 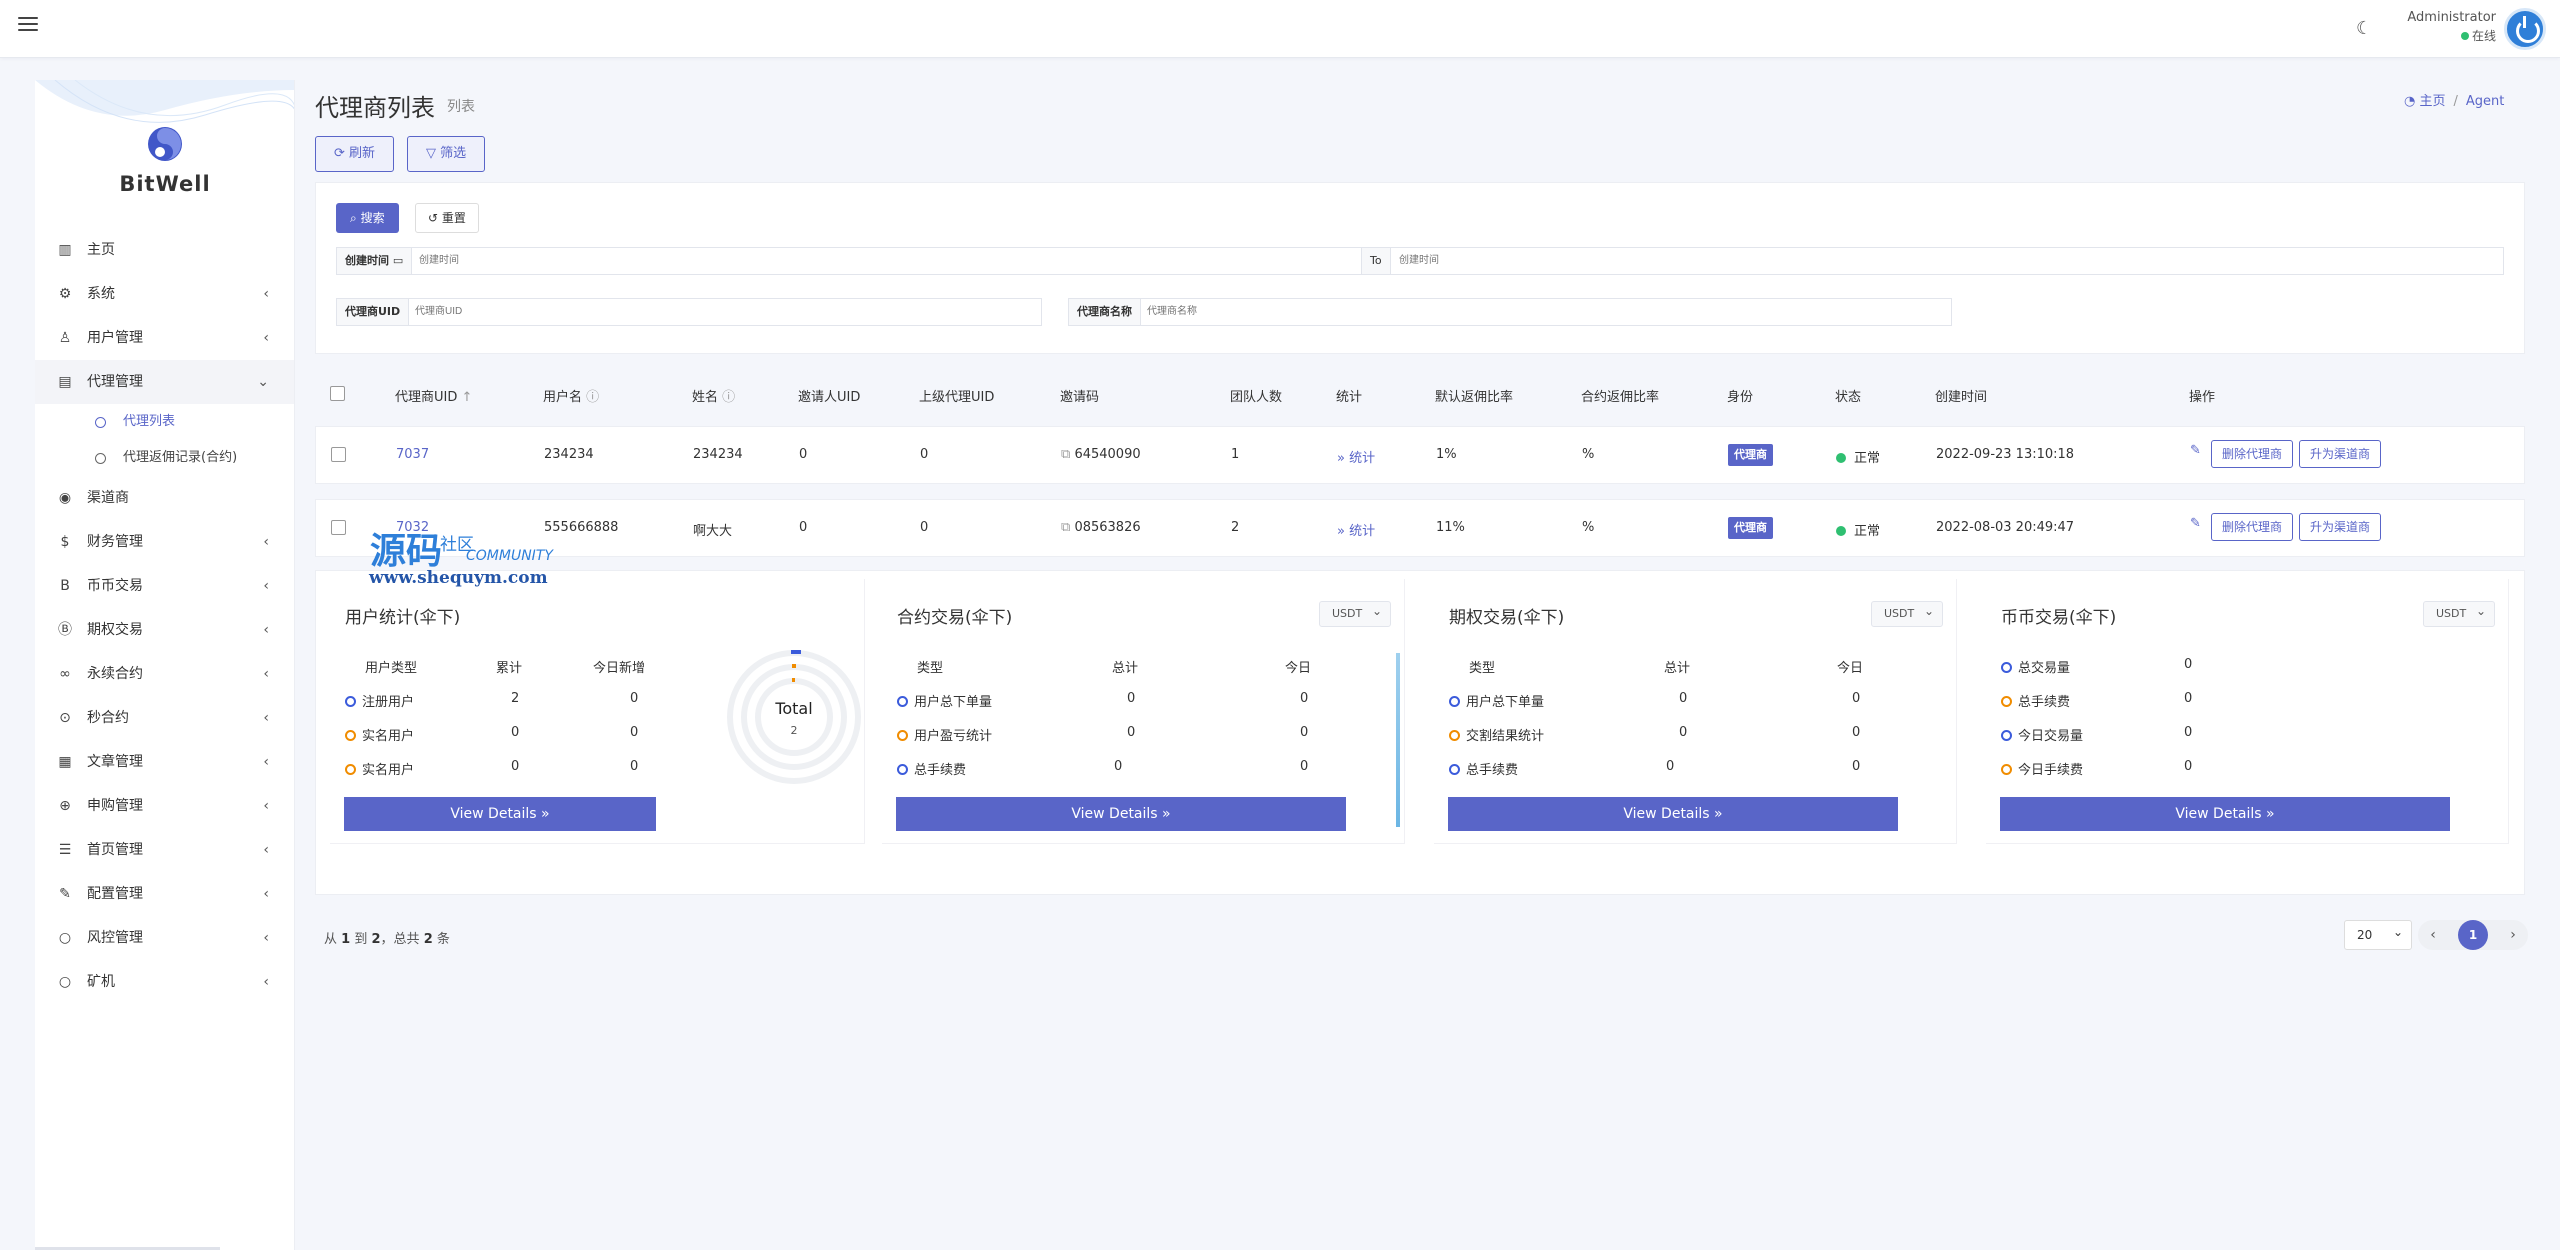 I want to click on created-cell: 2022-09-23 13:10:18, so click(x=2005, y=454).